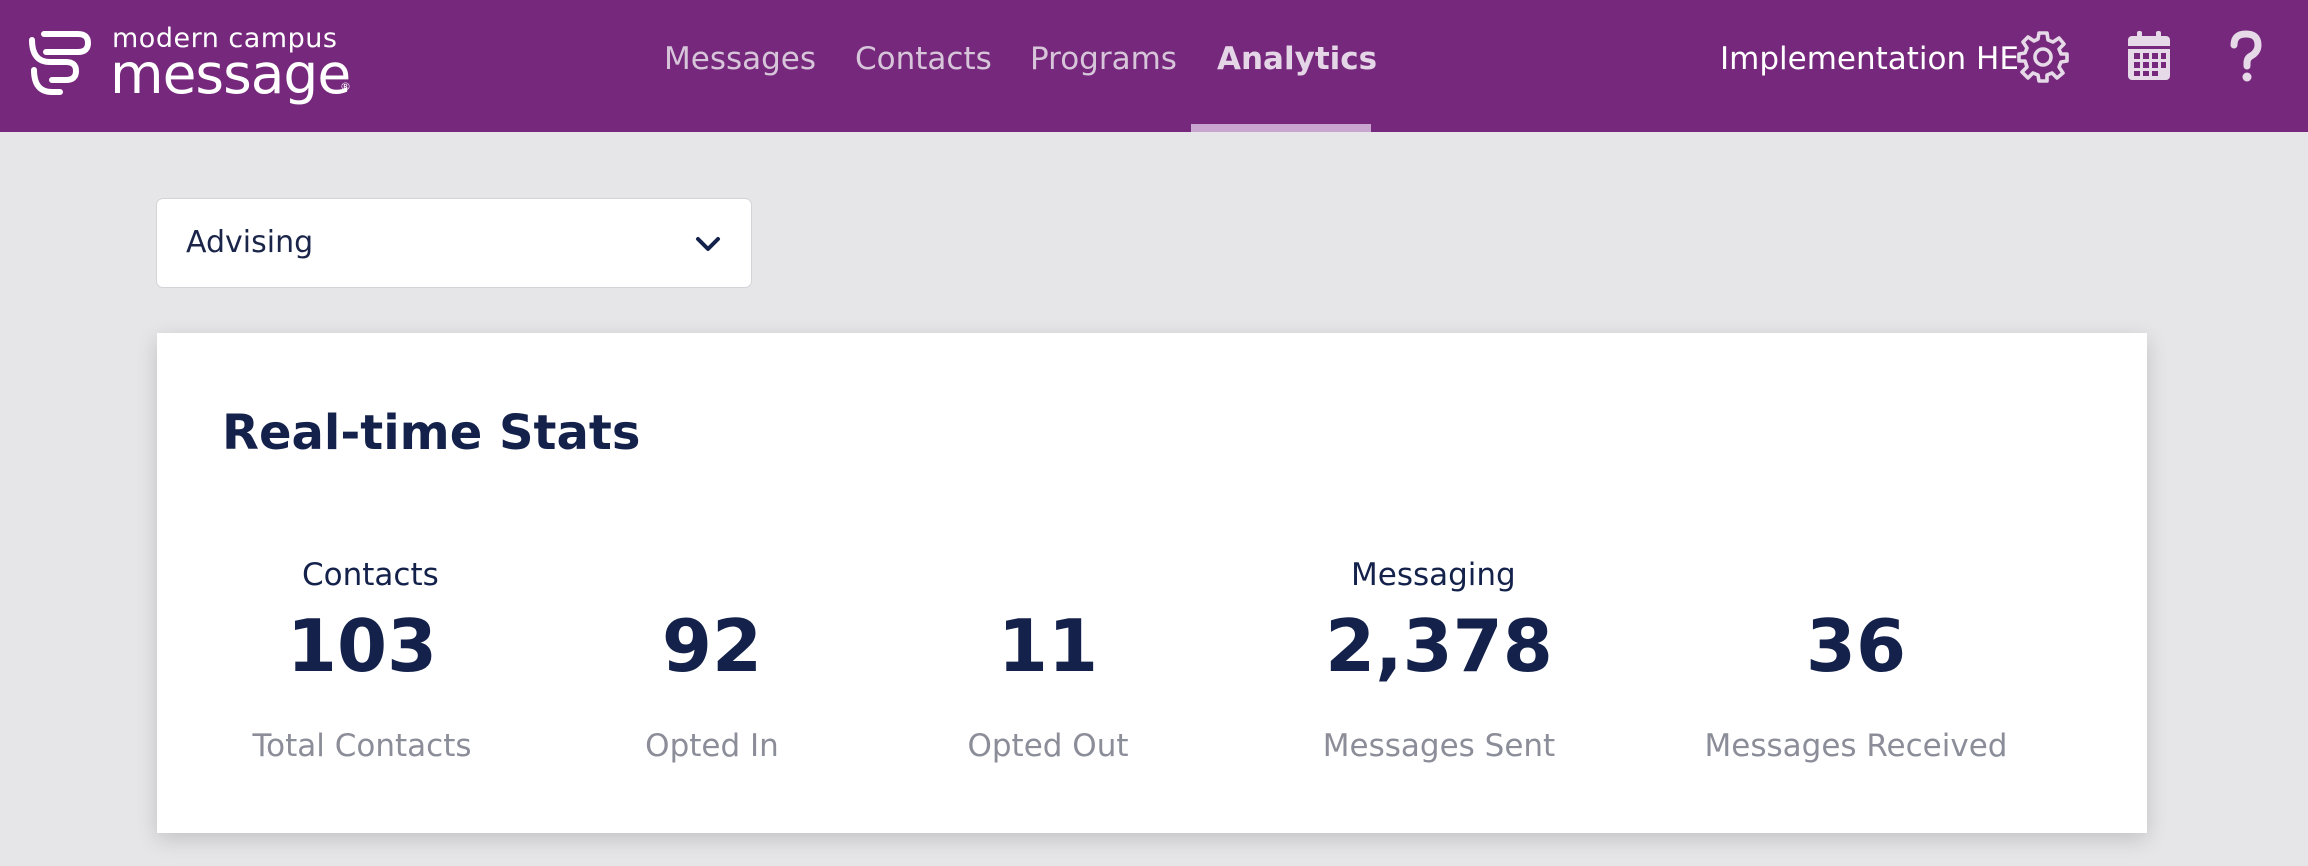 This screenshot has height=866, width=2308. Describe the element at coordinates (1297, 59) in the screenshot. I see `nav-tab-analytics: Analytics` at that location.